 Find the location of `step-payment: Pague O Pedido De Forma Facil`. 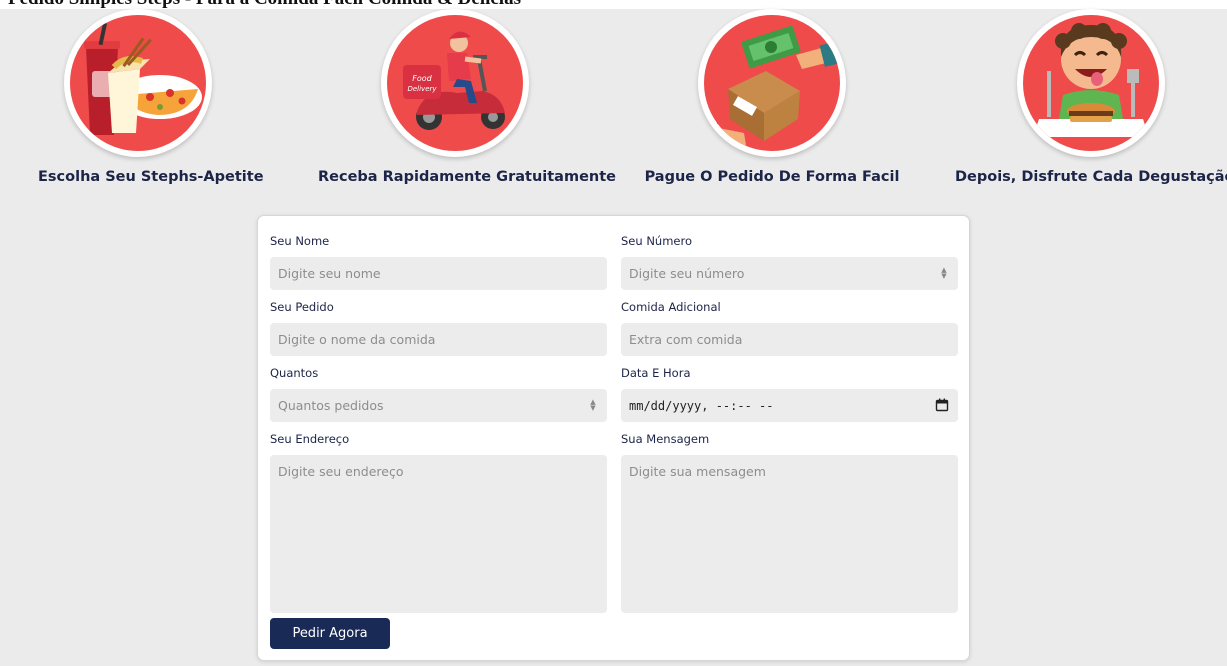

step-payment: Pague O Pedido De Forma Facil is located at coordinates (772, 97).